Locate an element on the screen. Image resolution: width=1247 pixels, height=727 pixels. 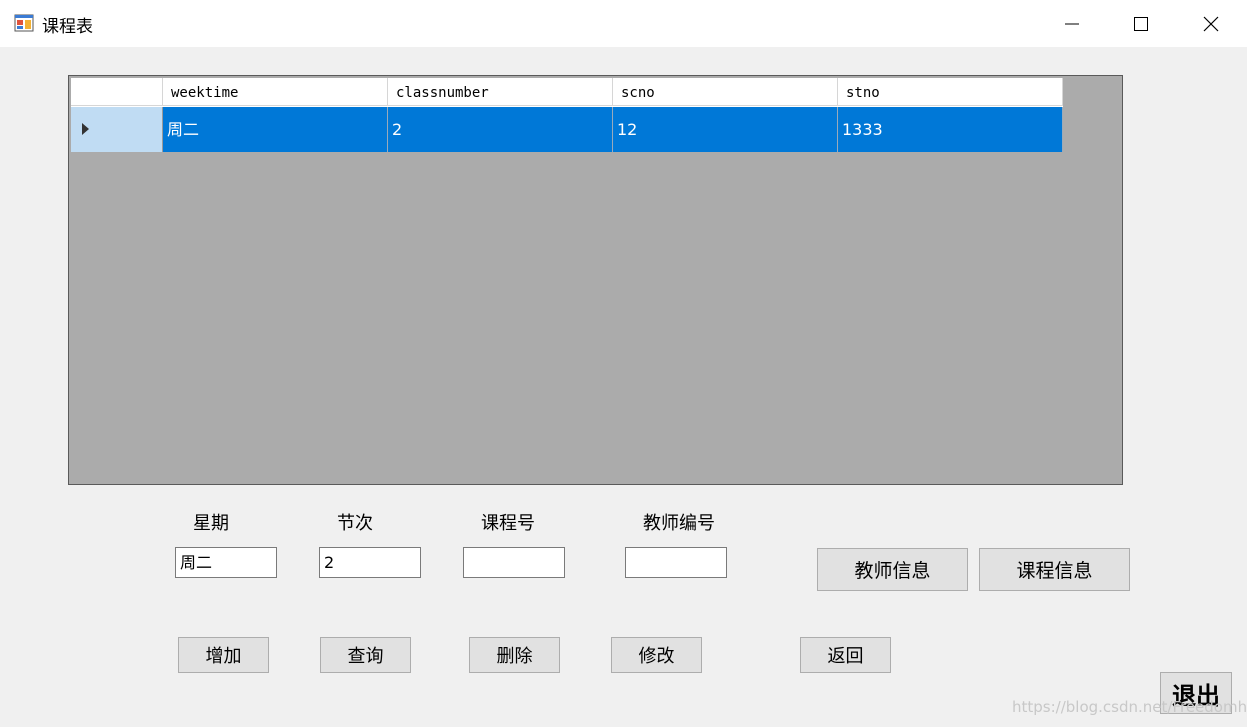
close-button is located at coordinates (1211, 23).